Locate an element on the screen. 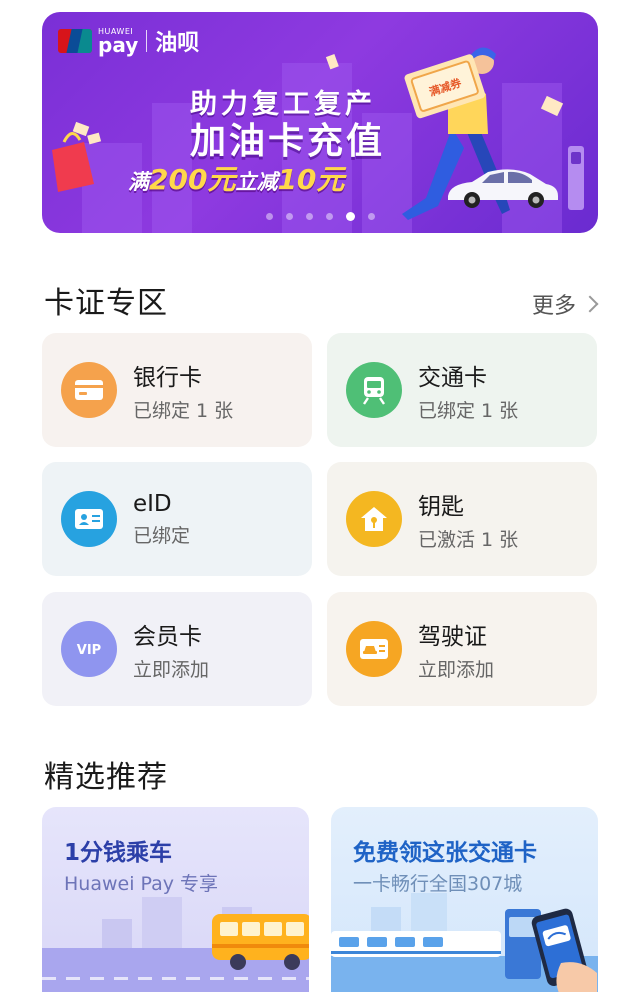 The height and width of the screenshot is (992, 640). promo-title: 1分钱乘车 is located at coordinates (118, 853).